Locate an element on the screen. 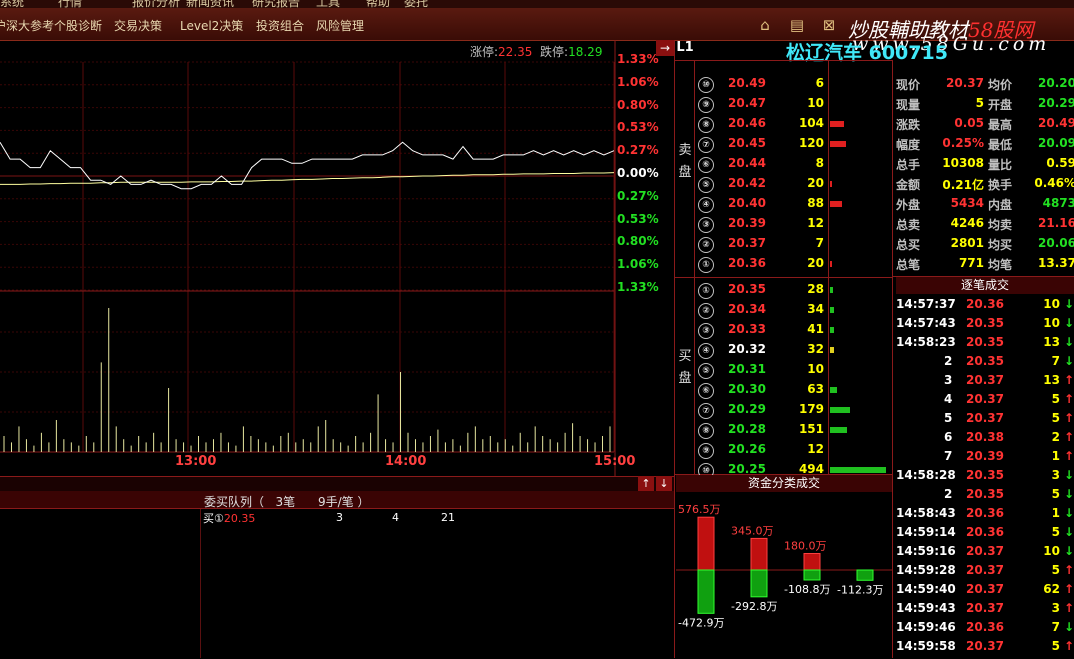 The image size is (1074, 659). quote-label: 幅度 is located at coordinates (908, 145).